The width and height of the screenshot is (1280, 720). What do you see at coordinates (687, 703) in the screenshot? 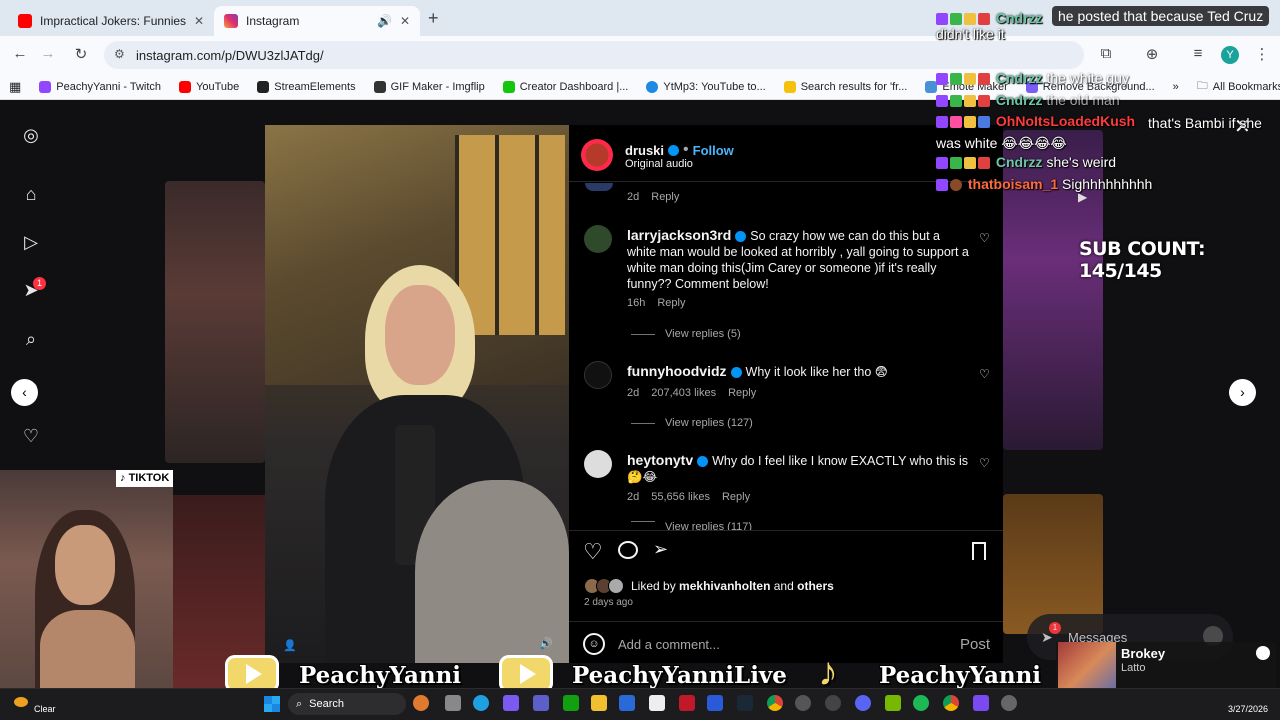
I see `acrobat-icon` at bounding box center [687, 703].